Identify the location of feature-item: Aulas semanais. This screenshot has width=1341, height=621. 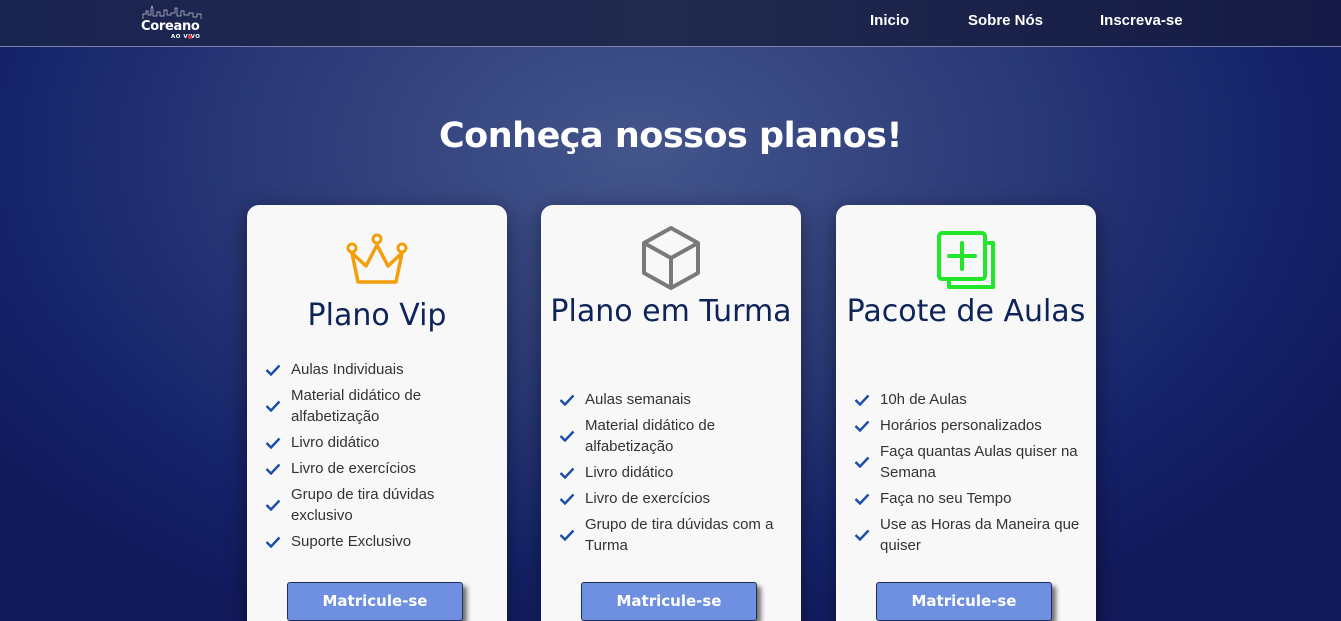
(673, 399).